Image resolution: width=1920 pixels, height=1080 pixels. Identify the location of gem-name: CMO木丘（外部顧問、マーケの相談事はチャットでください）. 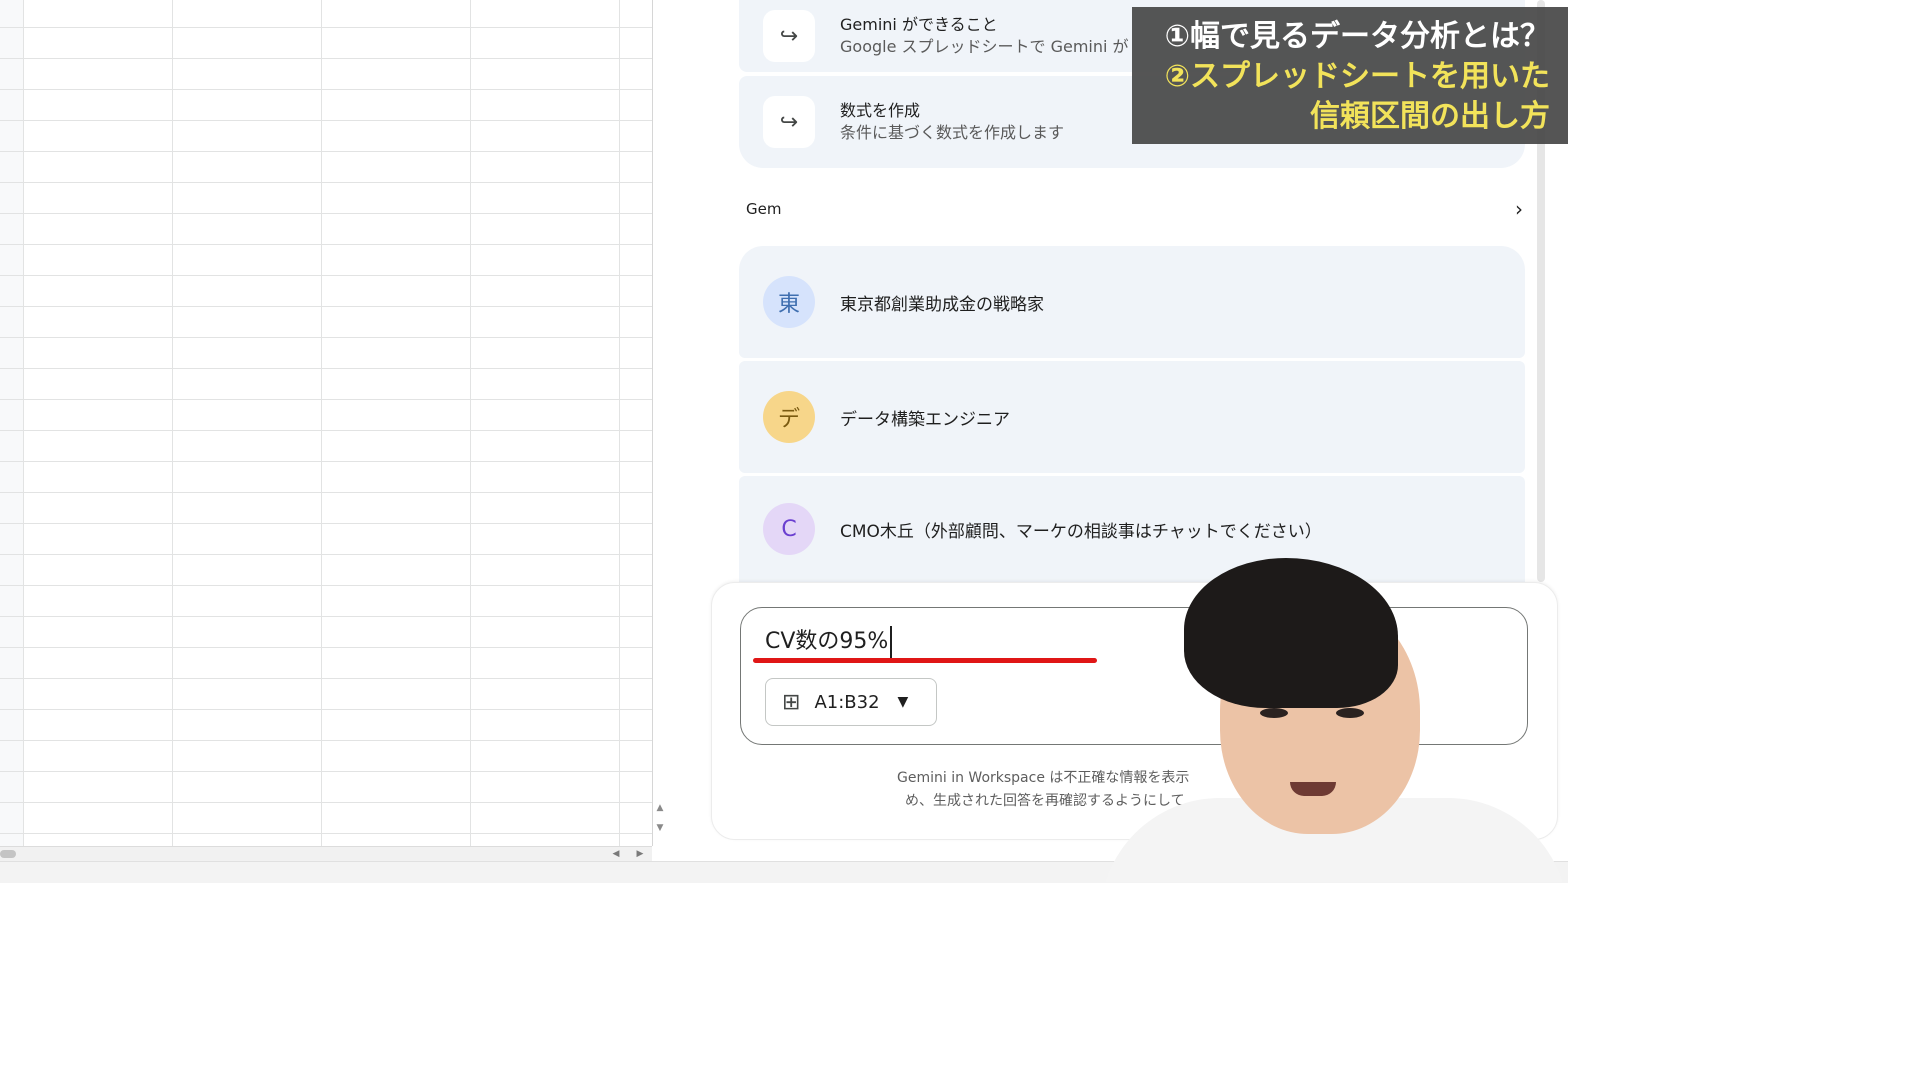
(1081, 531).